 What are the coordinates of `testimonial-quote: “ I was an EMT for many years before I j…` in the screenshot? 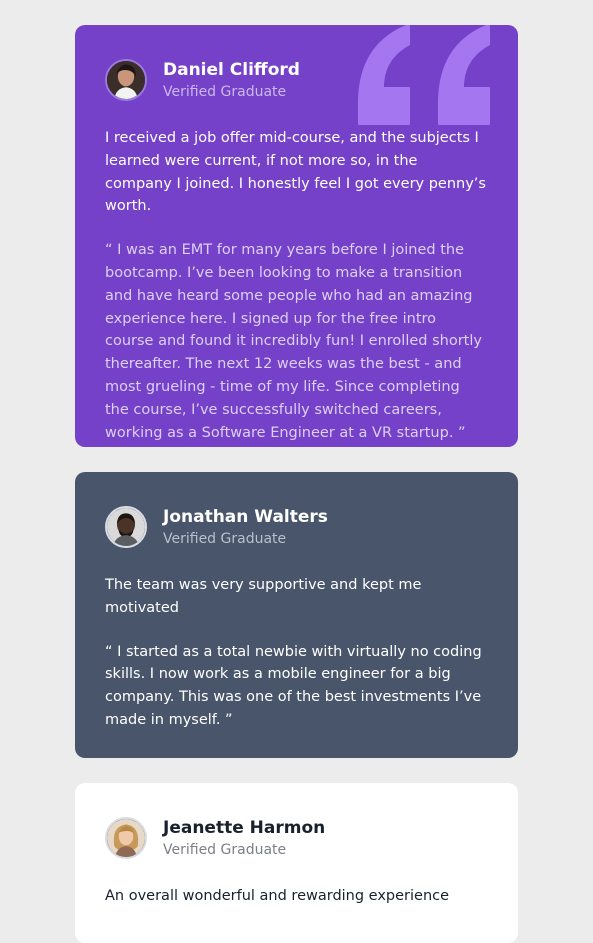 It's located at (293, 341).